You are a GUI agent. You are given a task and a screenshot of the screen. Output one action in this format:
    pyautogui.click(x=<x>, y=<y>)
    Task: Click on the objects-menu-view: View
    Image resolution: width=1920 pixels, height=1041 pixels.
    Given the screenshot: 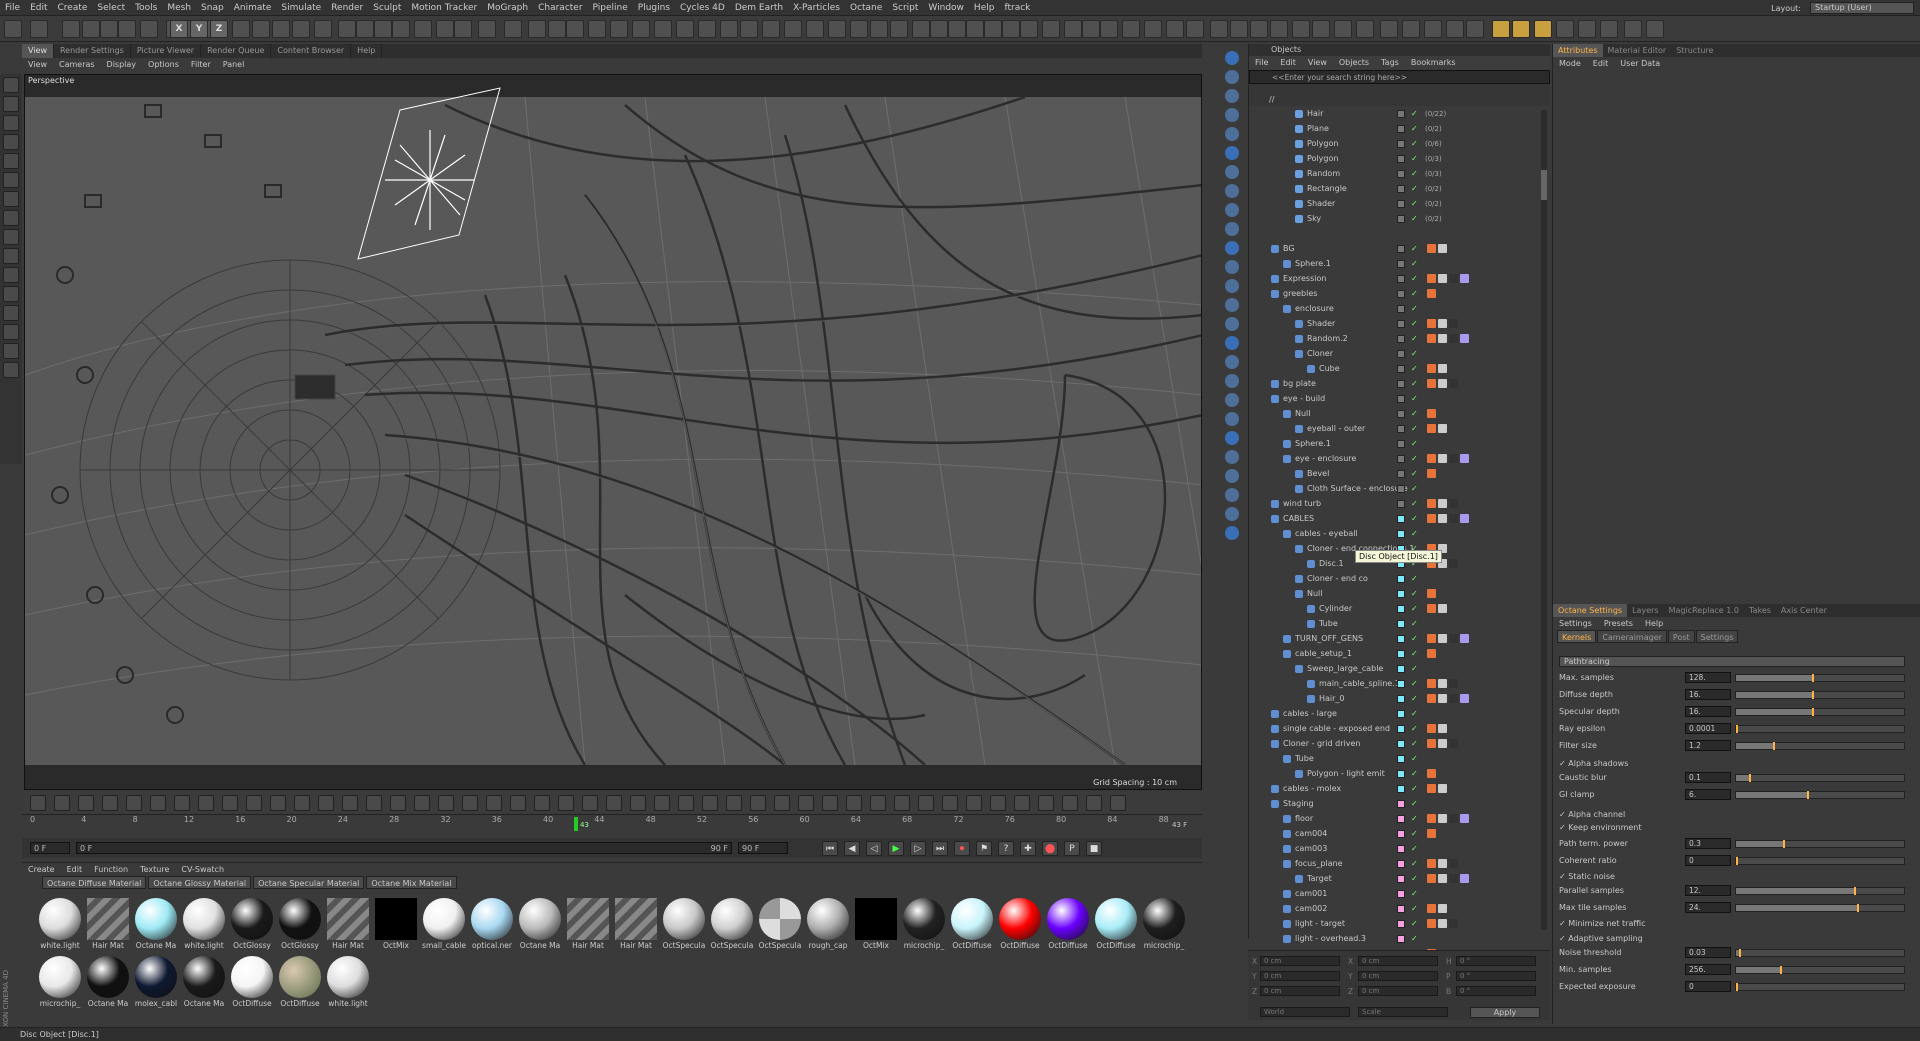 What is the action you would take?
    pyautogui.click(x=1317, y=63)
    